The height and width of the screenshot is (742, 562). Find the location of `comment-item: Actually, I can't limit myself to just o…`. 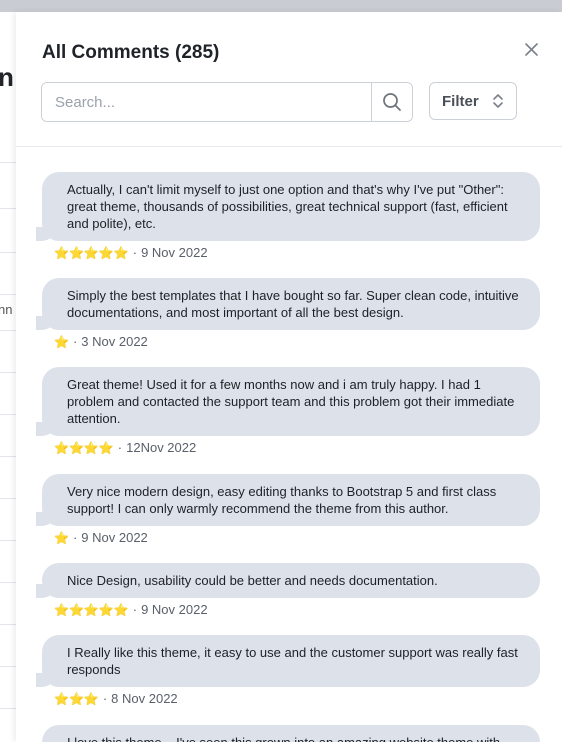

comment-item: Actually, I can't limit myself to just o… is located at coordinates (289, 216).